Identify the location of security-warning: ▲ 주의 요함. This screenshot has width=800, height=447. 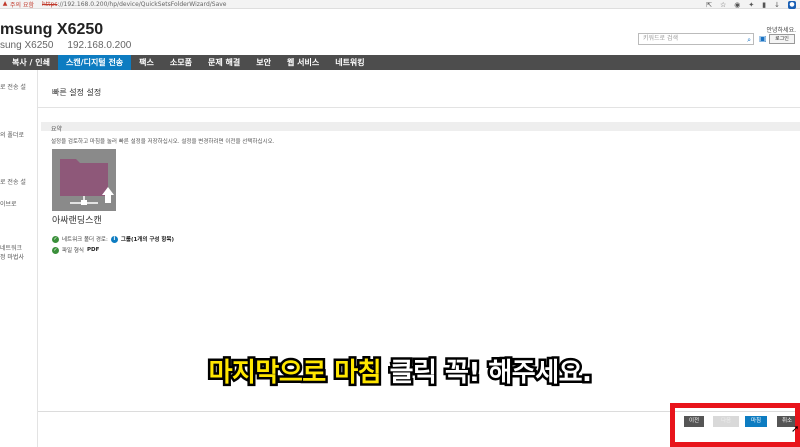
(17, 4).